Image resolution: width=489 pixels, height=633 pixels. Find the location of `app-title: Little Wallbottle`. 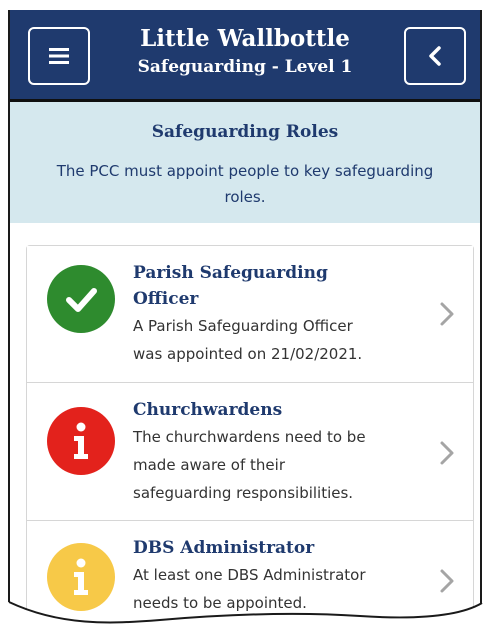

app-title: Little Wallbottle is located at coordinates (245, 38).